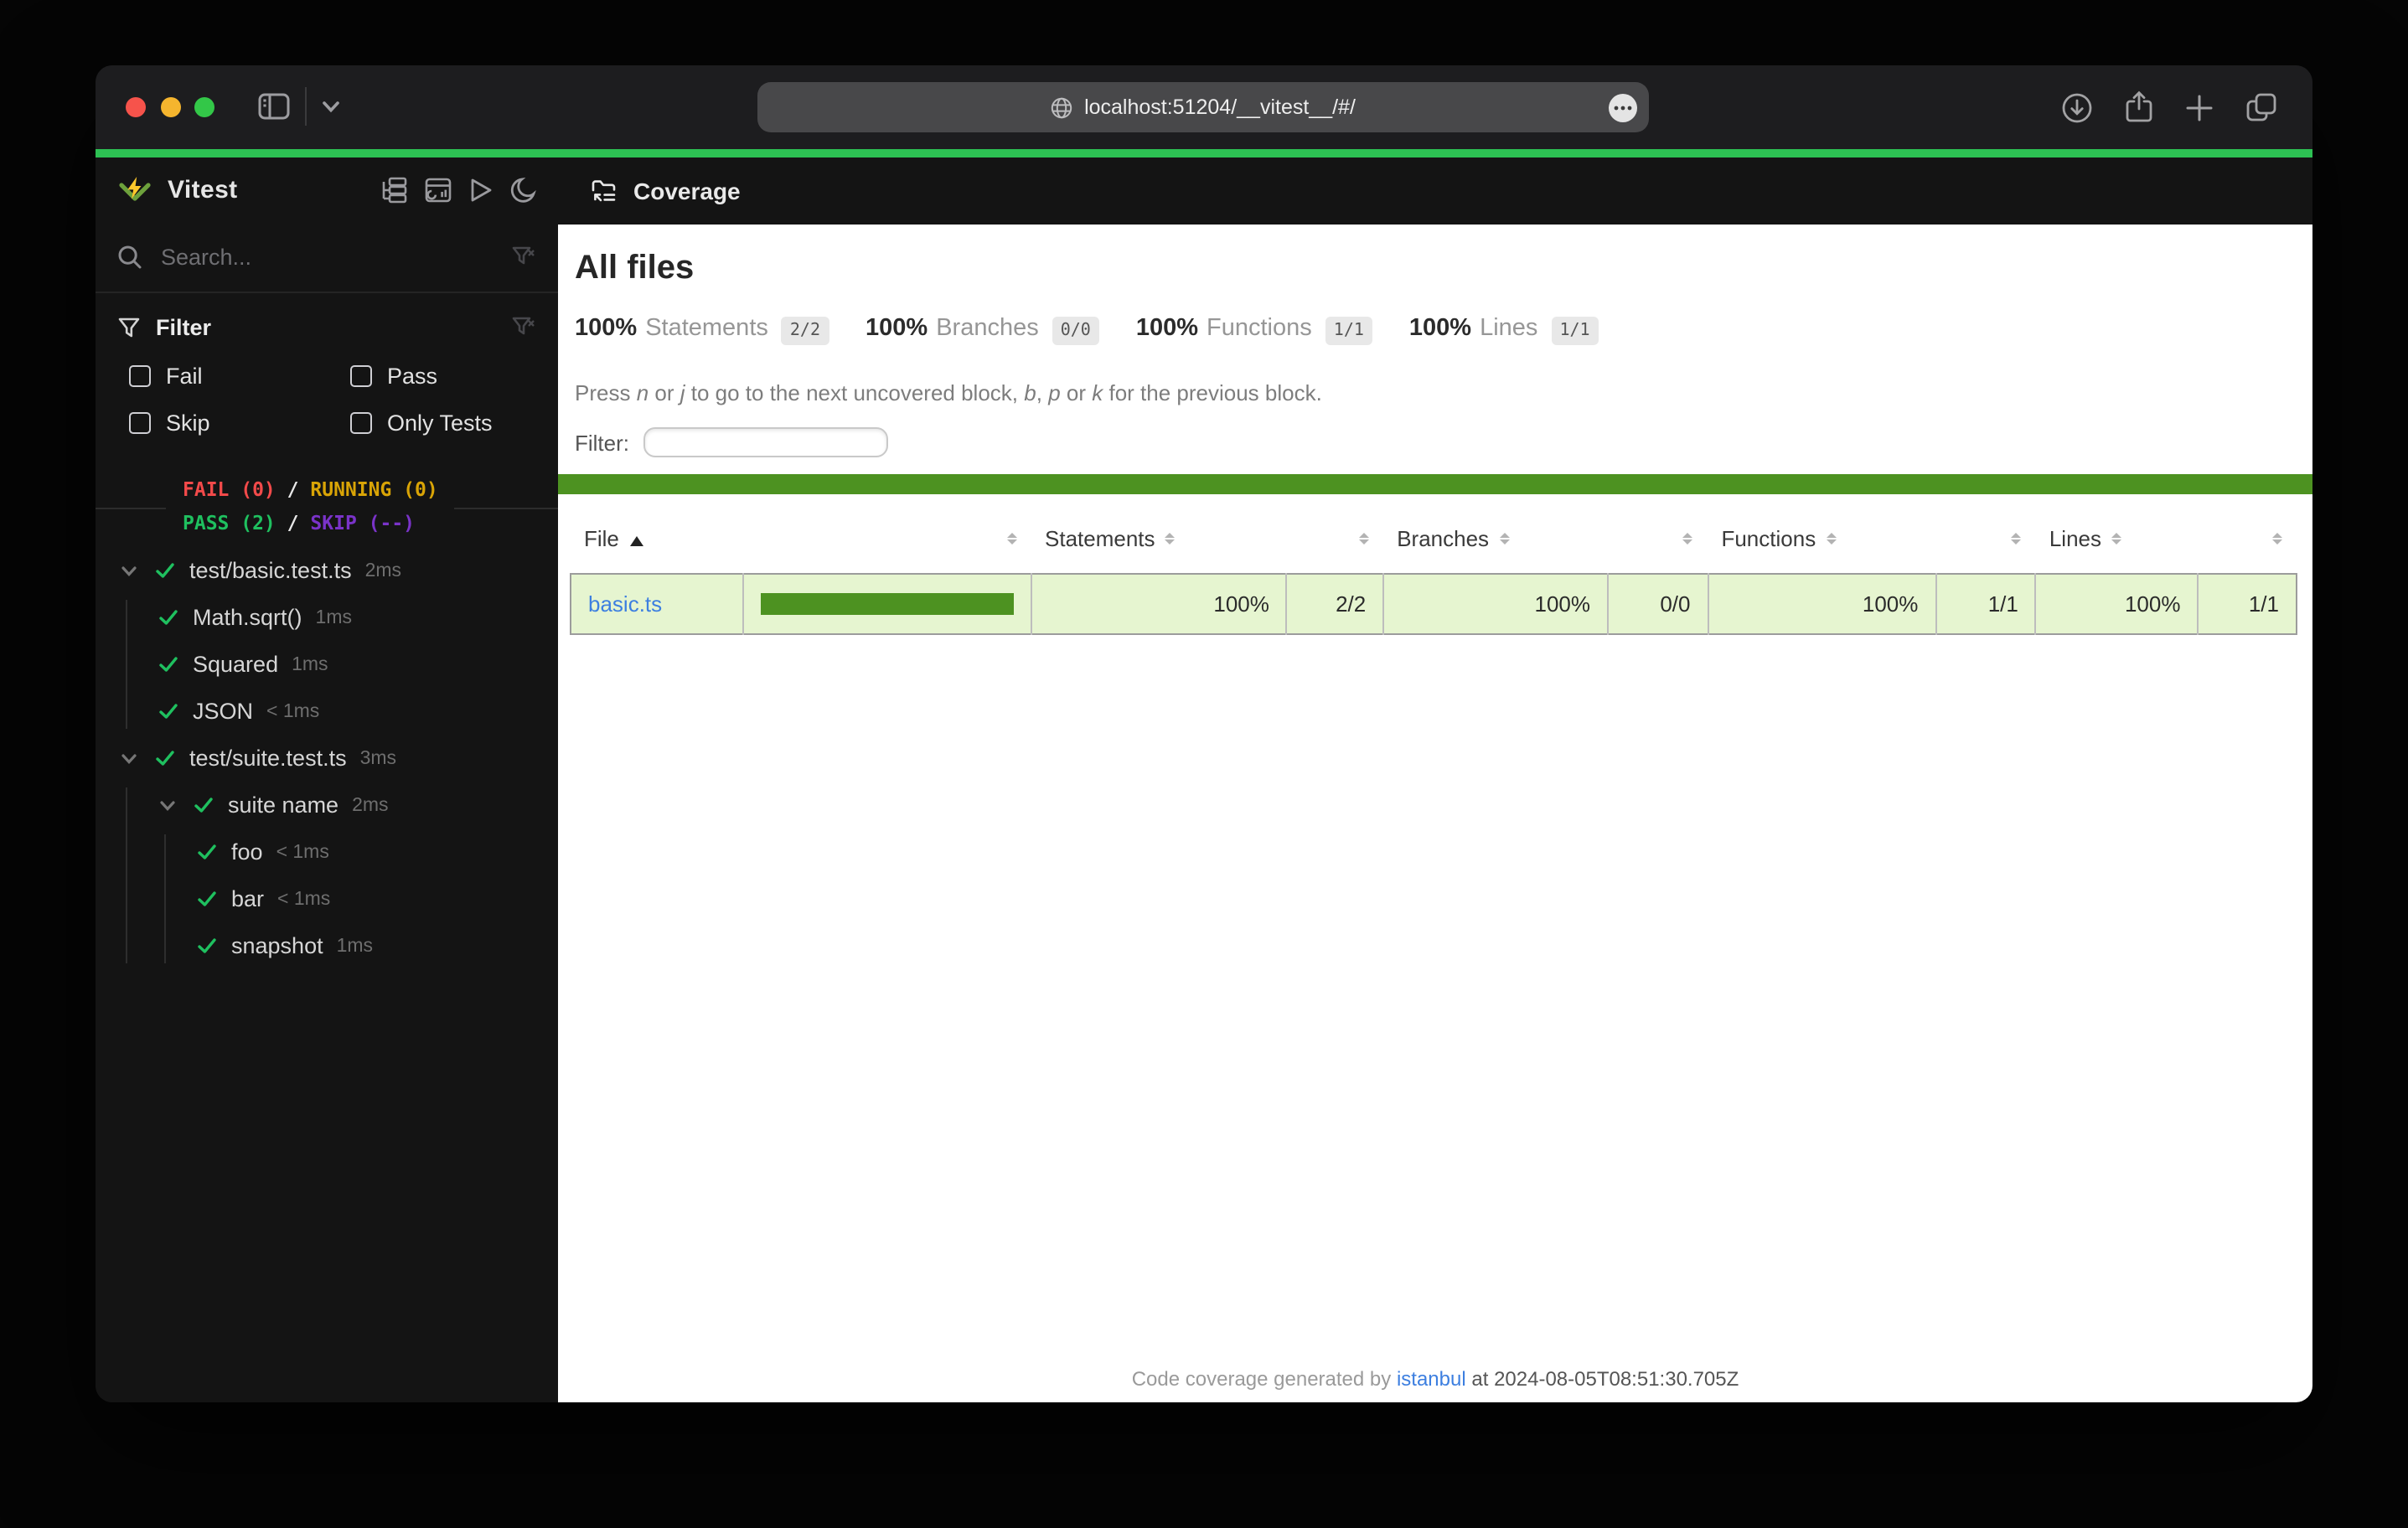 This screenshot has width=2408, height=1528. What do you see at coordinates (274, 106) in the screenshot?
I see `sidebar-toggle-icon` at bounding box center [274, 106].